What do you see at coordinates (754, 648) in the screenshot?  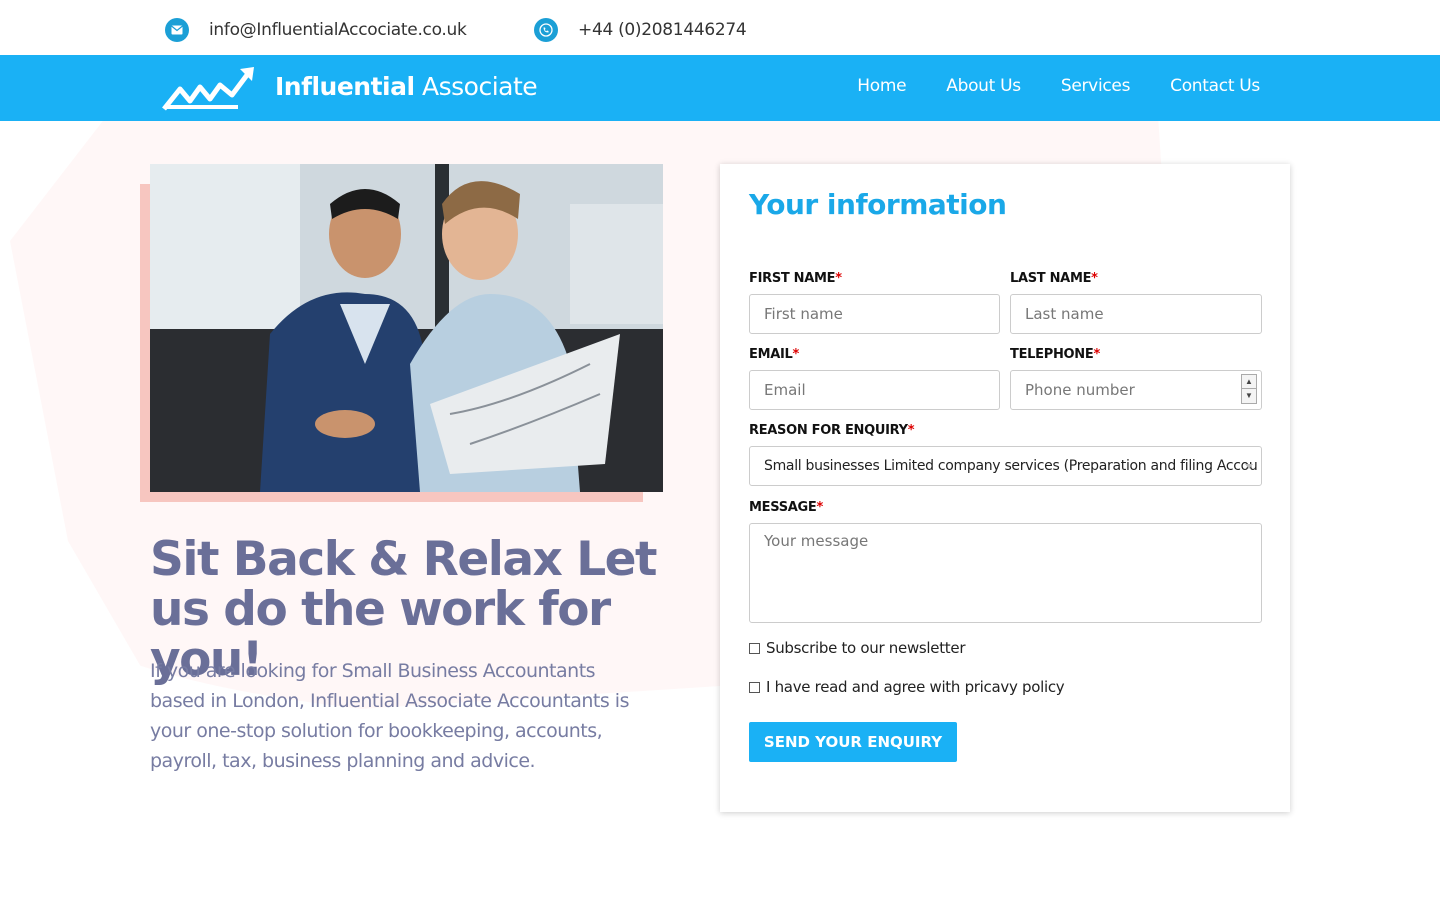 I see `newsletter-checkbox-box` at bounding box center [754, 648].